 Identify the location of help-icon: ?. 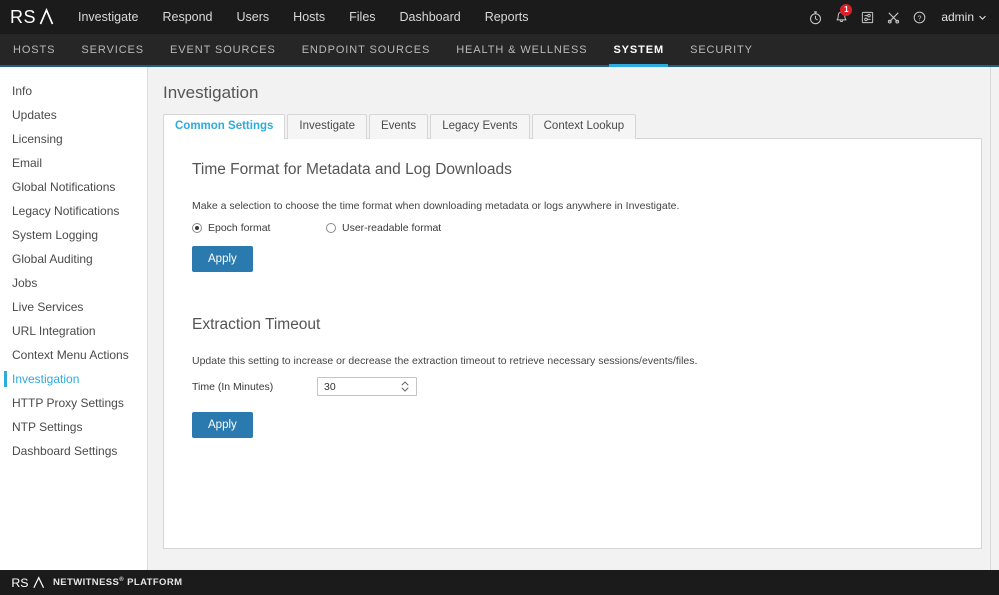
(919, 17).